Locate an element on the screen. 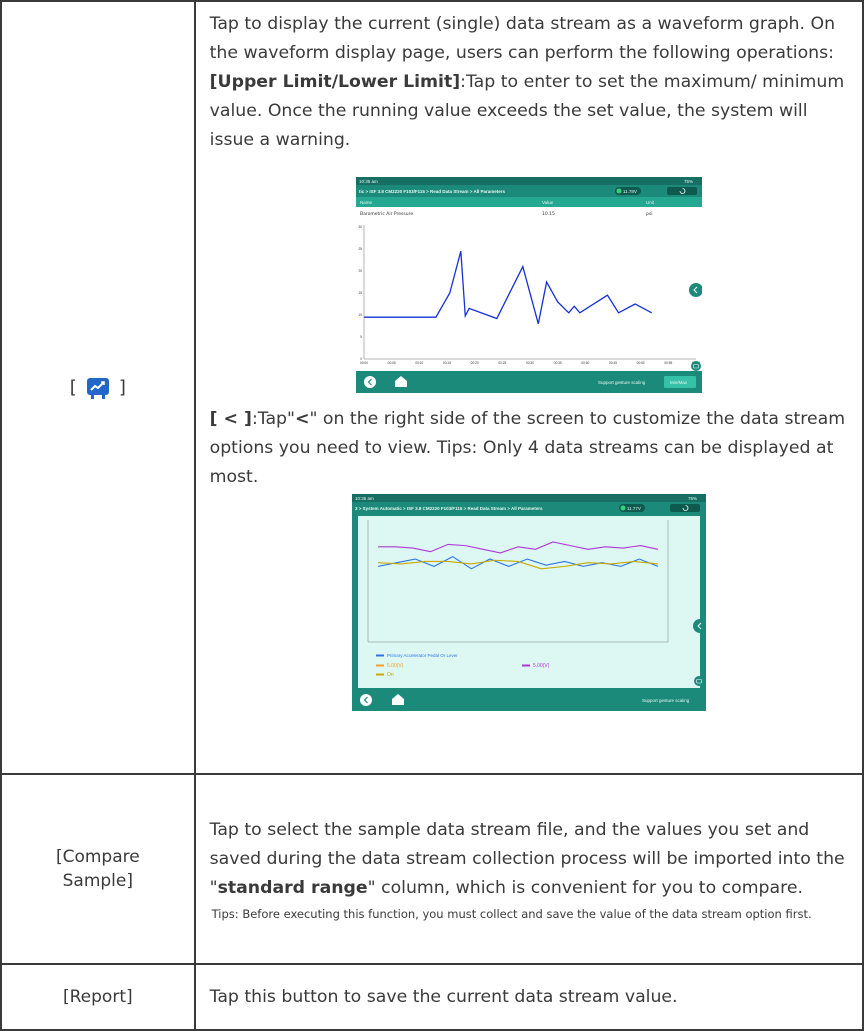 The height and width of the screenshot is (1031, 864). col-unit: Unit is located at coordinates (650, 202).